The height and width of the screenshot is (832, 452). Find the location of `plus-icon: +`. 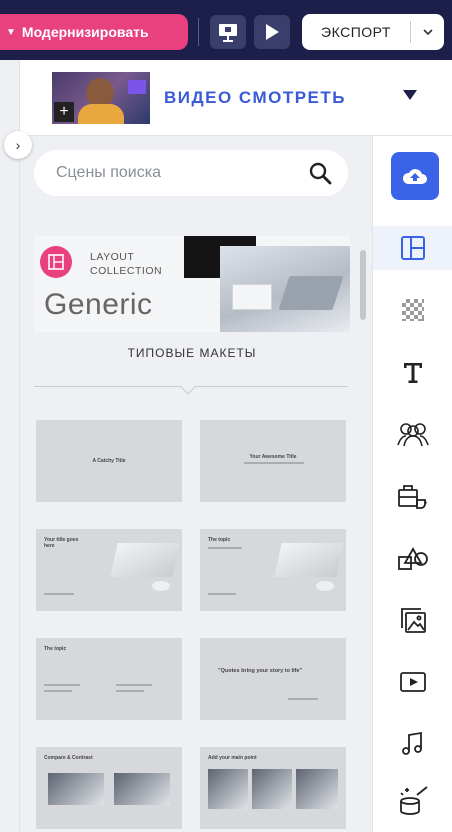

plus-icon: + is located at coordinates (64, 112).